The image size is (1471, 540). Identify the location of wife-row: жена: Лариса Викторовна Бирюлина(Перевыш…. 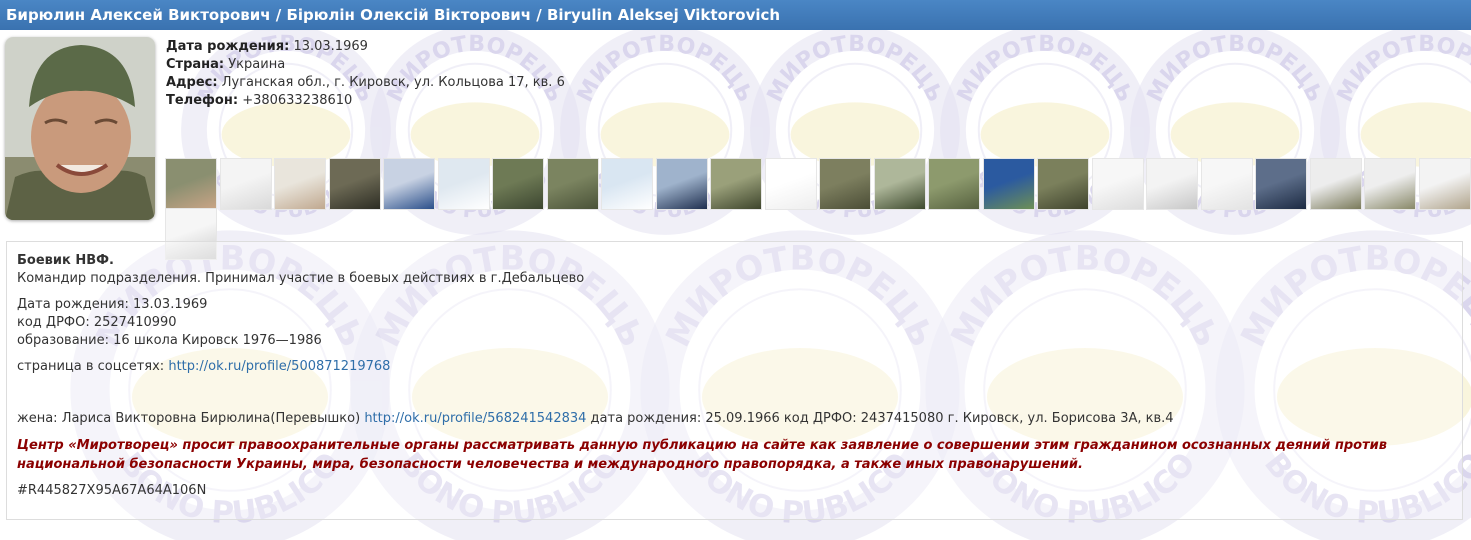
(727, 419).